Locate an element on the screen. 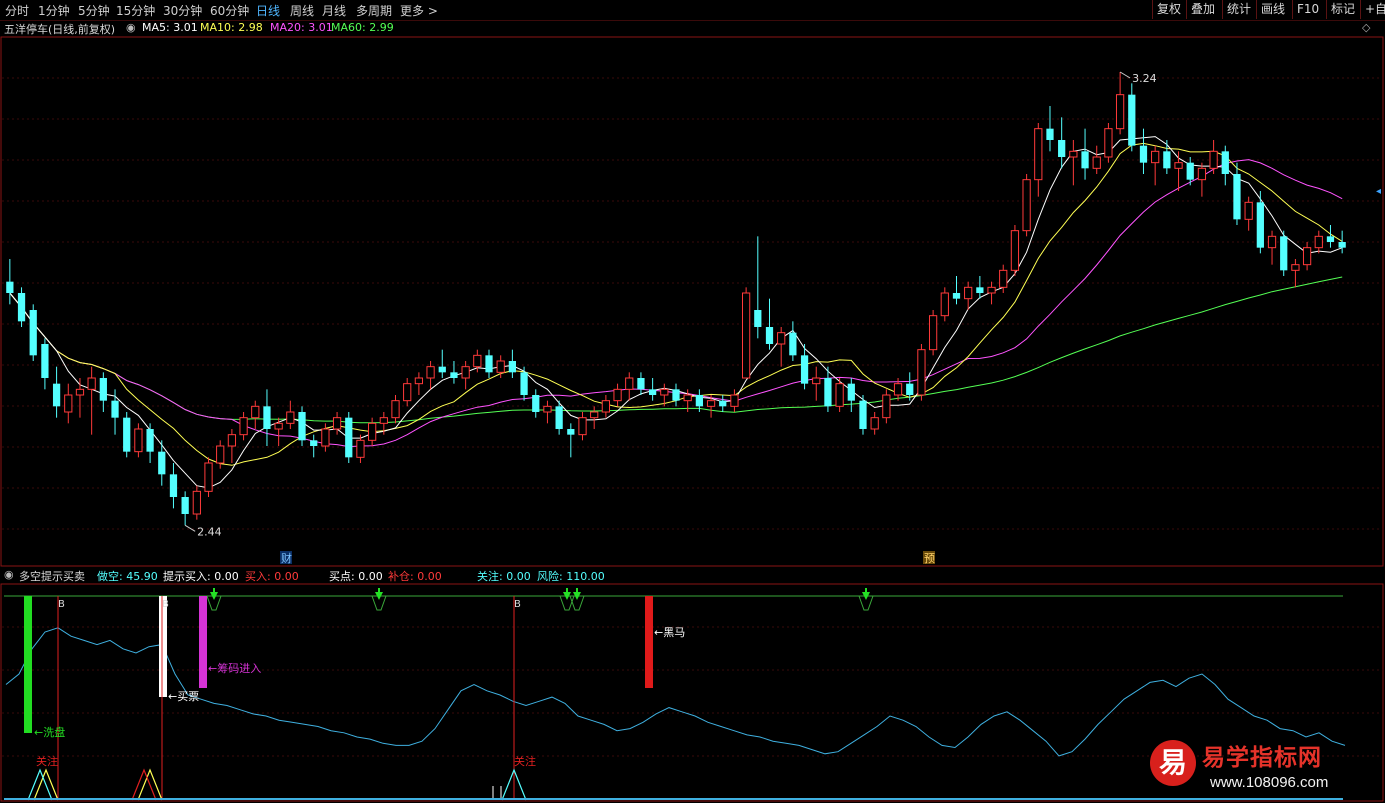 Image resolution: width=1385 pixels, height=803 pixels. event-yu-label: 预 is located at coordinates (929, 558).